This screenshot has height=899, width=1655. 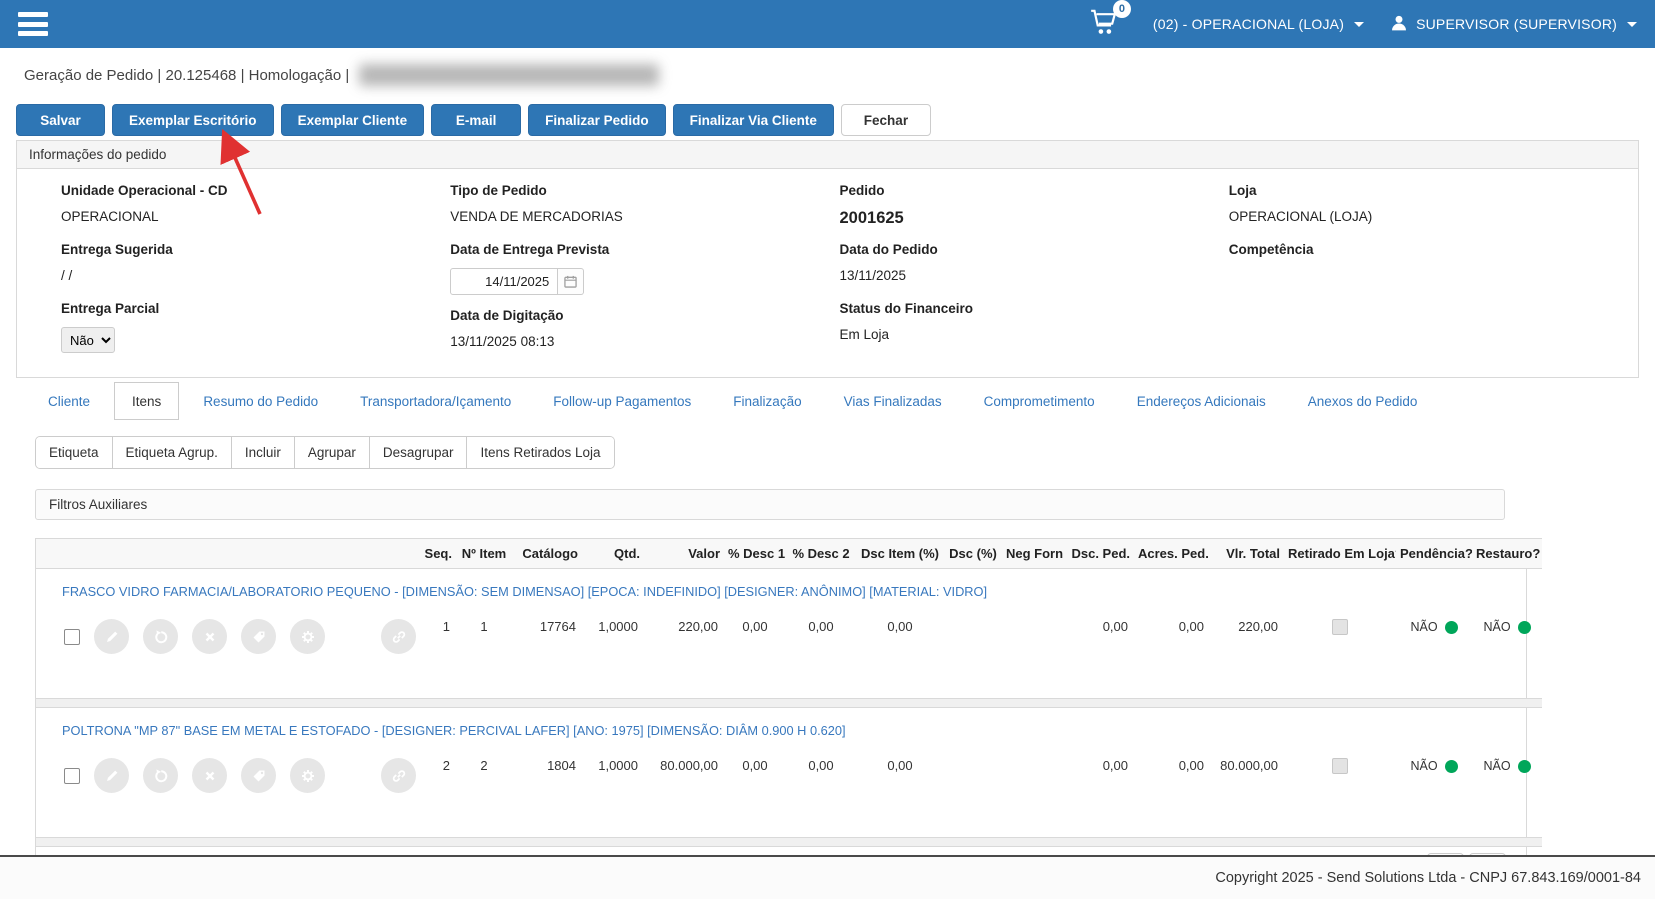 I want to click on user-menu-dropdown: SUPERVISOR (SUPERVISOR), so click(x=1513, y=24).